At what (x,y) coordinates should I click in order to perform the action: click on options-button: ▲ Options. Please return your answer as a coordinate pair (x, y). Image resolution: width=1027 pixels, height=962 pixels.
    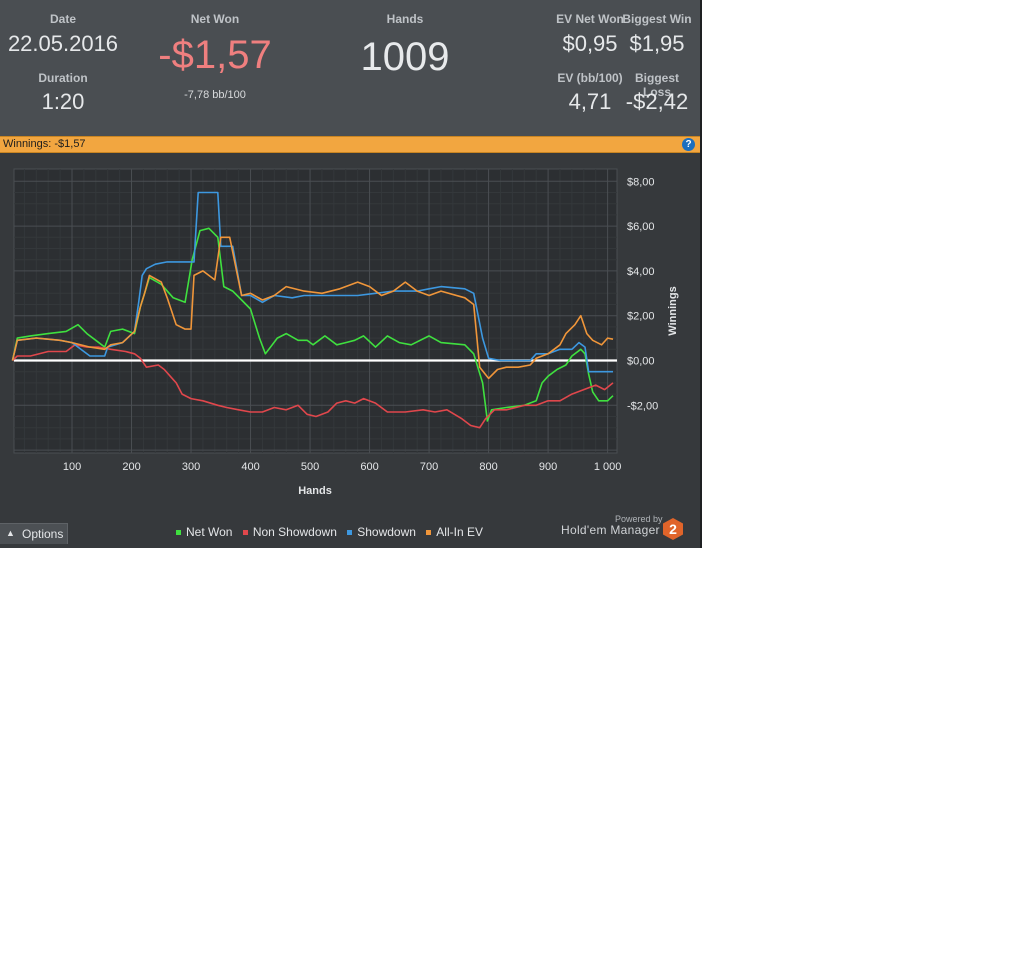
    Looking at the image, I should click on (34, 533).